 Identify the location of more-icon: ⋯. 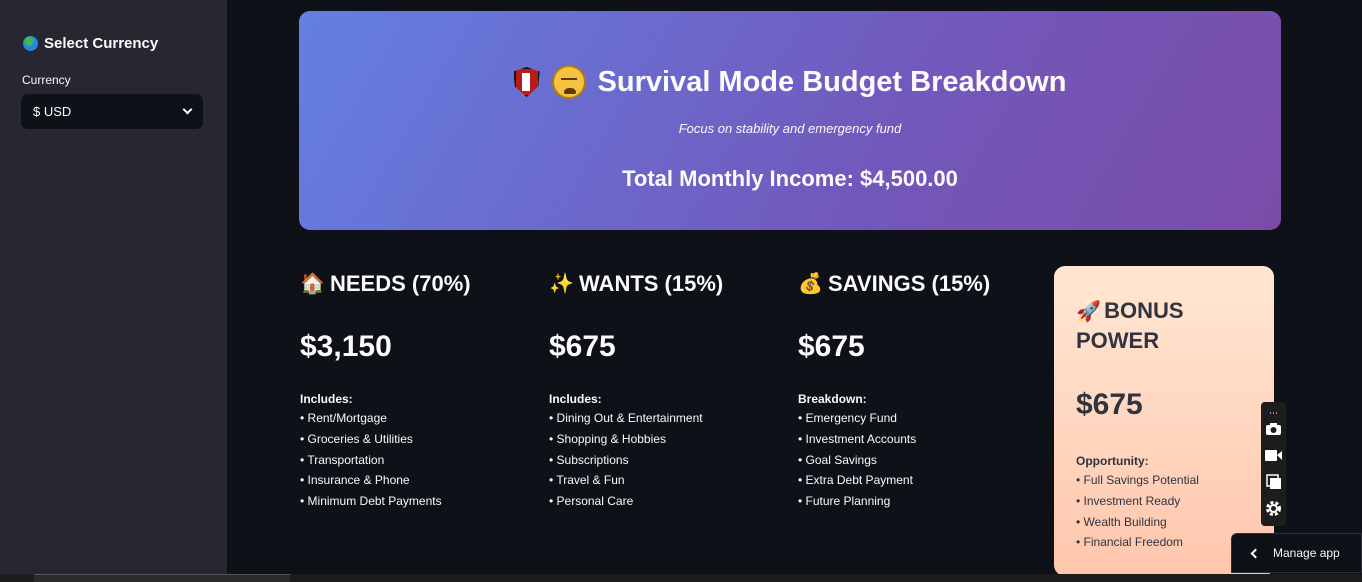
(1273, 413).